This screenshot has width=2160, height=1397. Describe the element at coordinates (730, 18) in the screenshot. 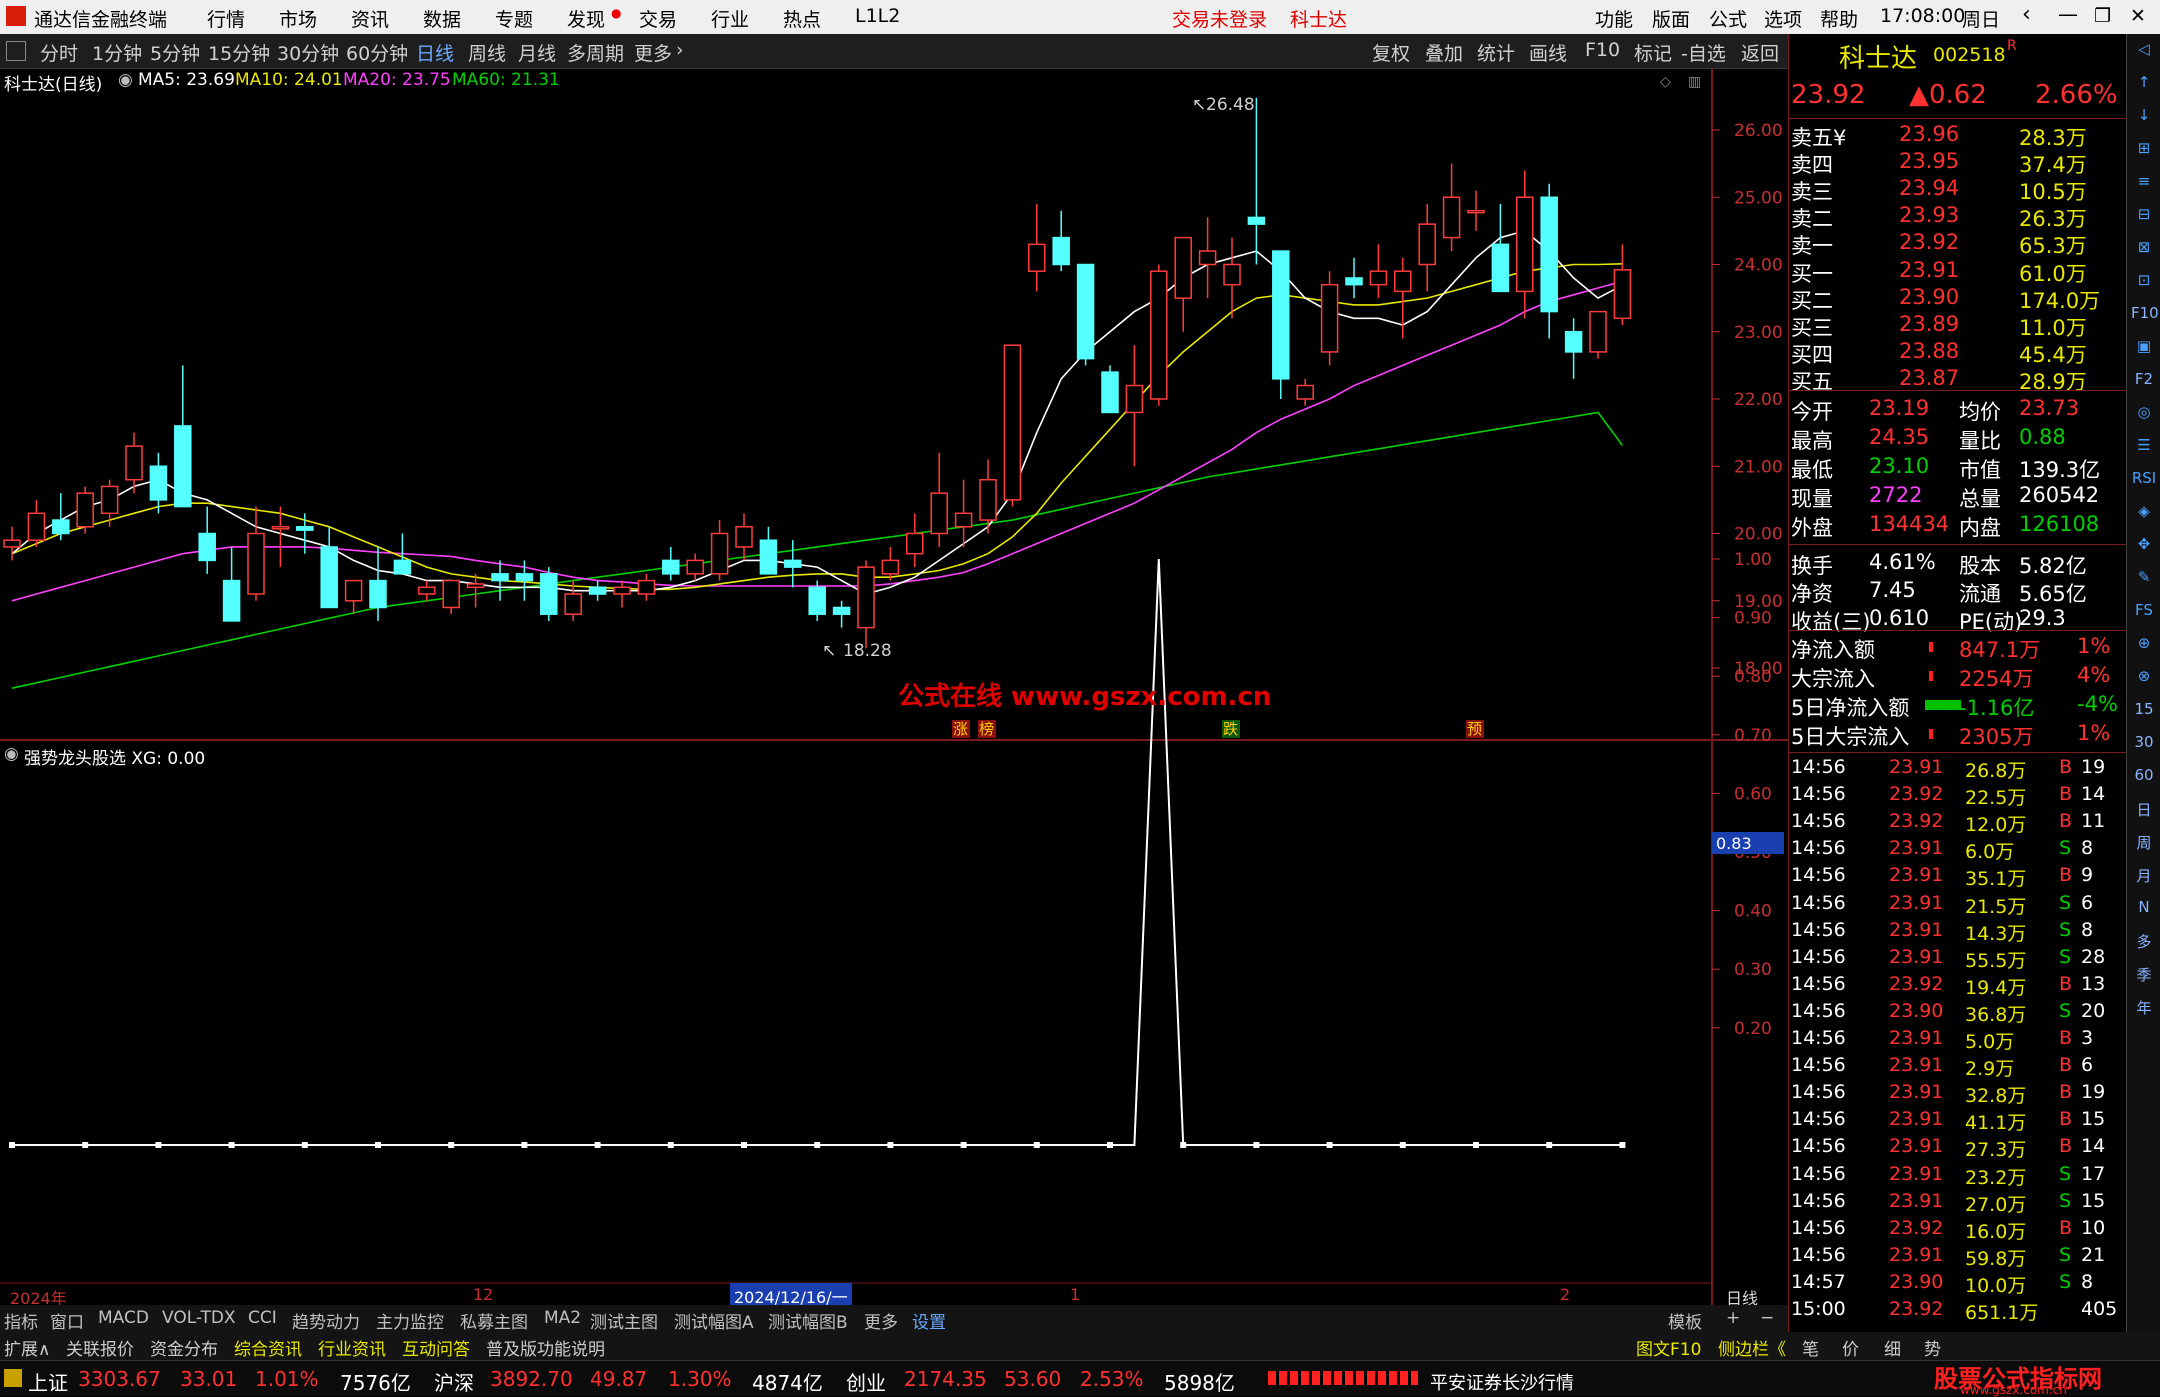

I see `menu-hangye: 行业` at that location.